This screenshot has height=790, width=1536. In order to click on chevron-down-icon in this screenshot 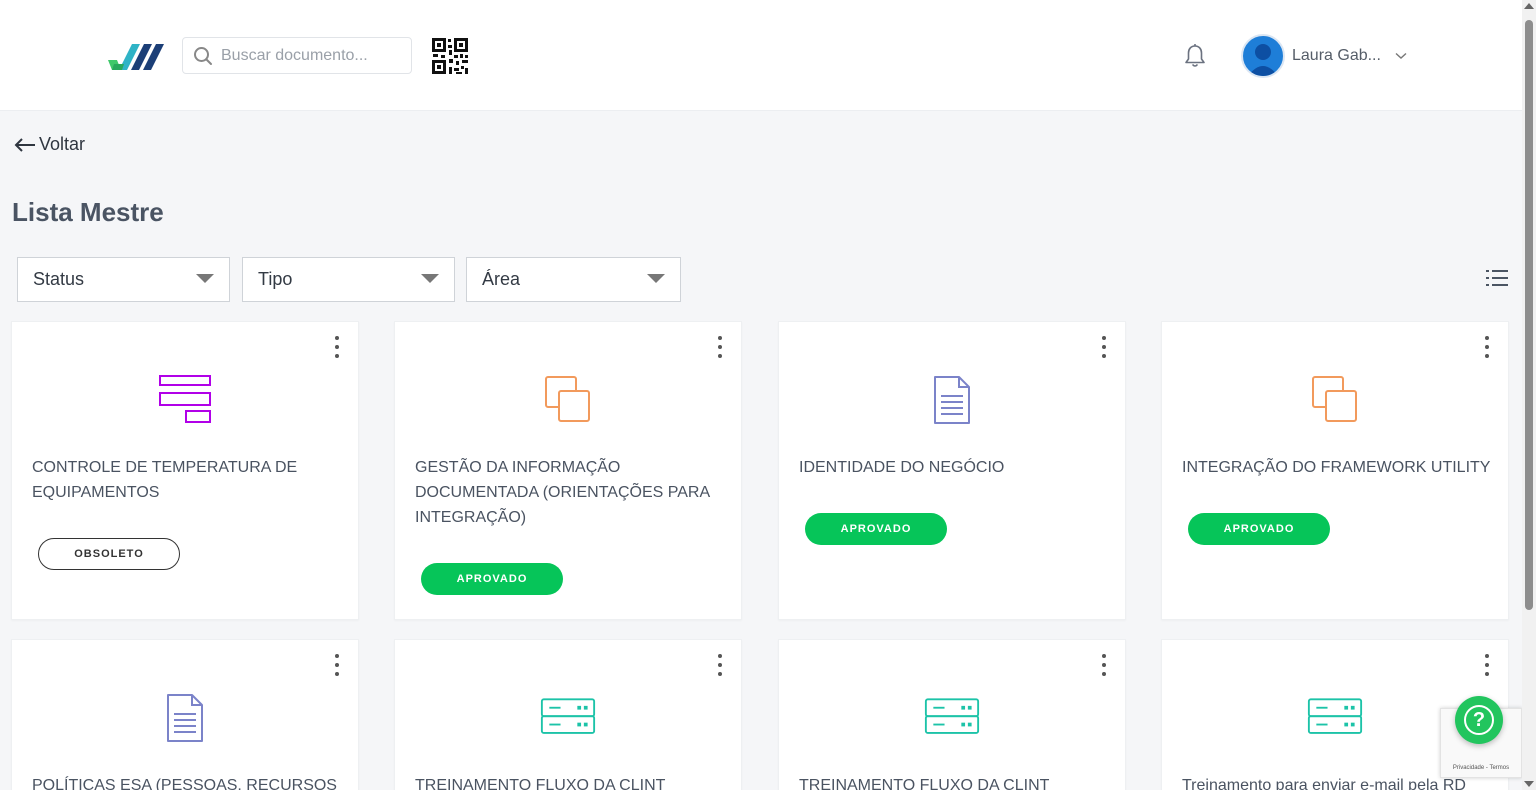, I will do `click(1401, 55)`.